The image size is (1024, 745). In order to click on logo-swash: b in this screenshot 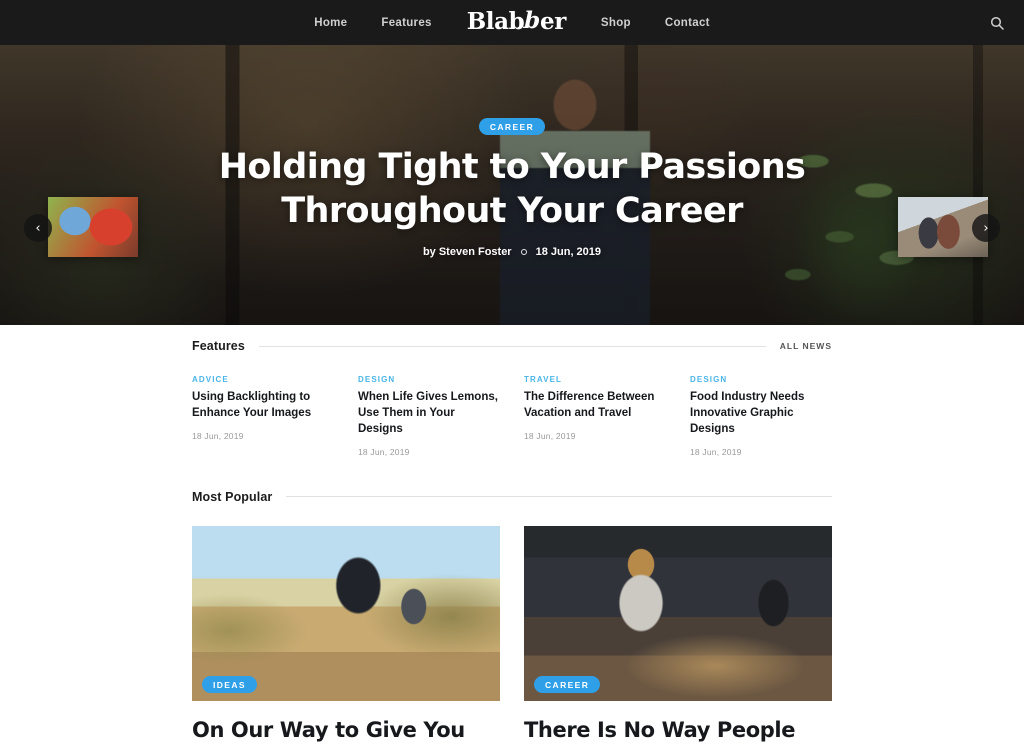, I will do `click(532, 20)`.